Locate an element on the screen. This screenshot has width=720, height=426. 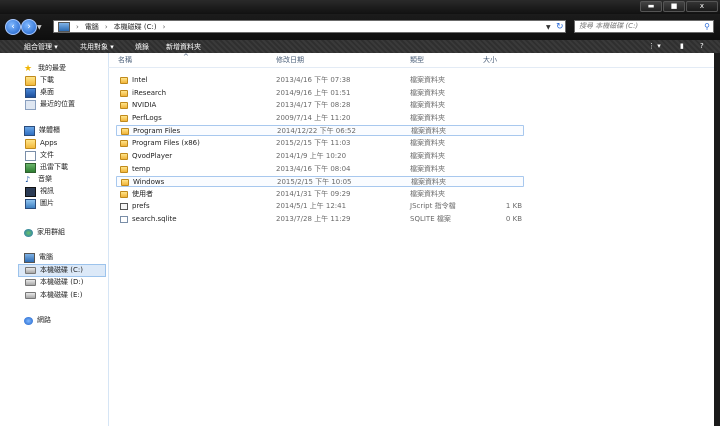
sidebar-label: 網路 is located at coordinates (44, 320).